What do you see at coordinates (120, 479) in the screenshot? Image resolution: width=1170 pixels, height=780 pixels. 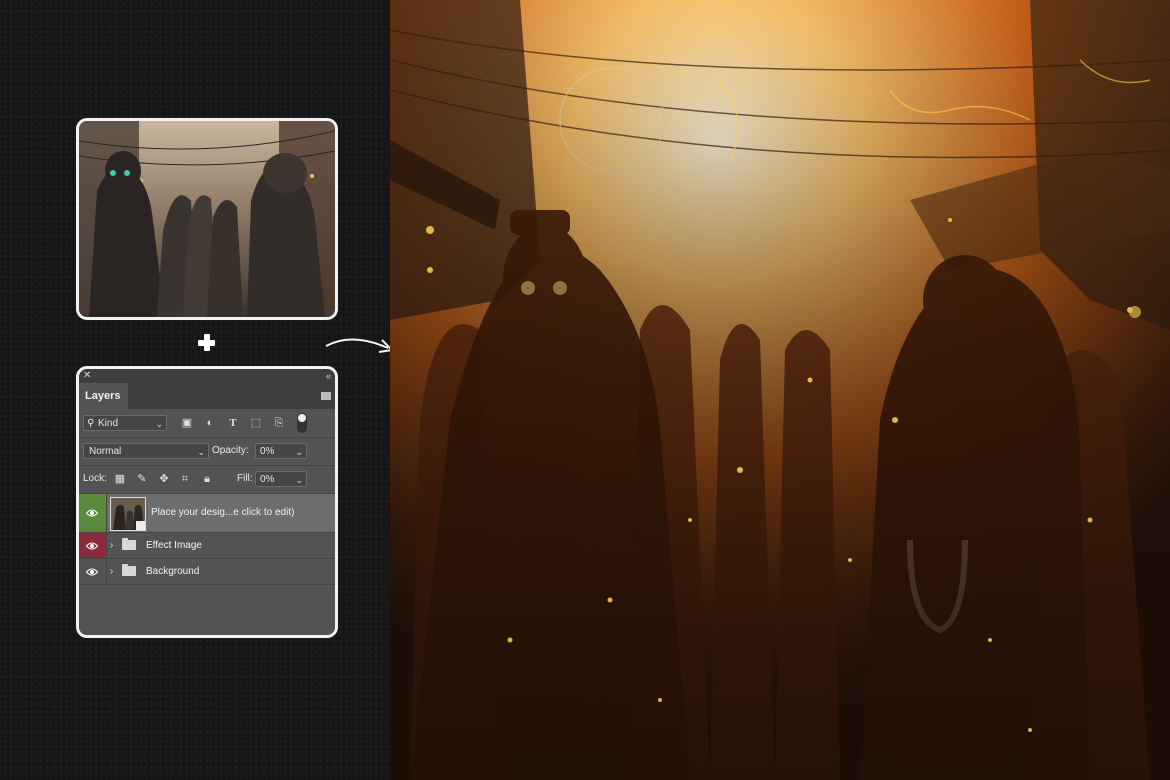 I see `lock-transparency-icon: ▦` at bounding box center [120, 479].